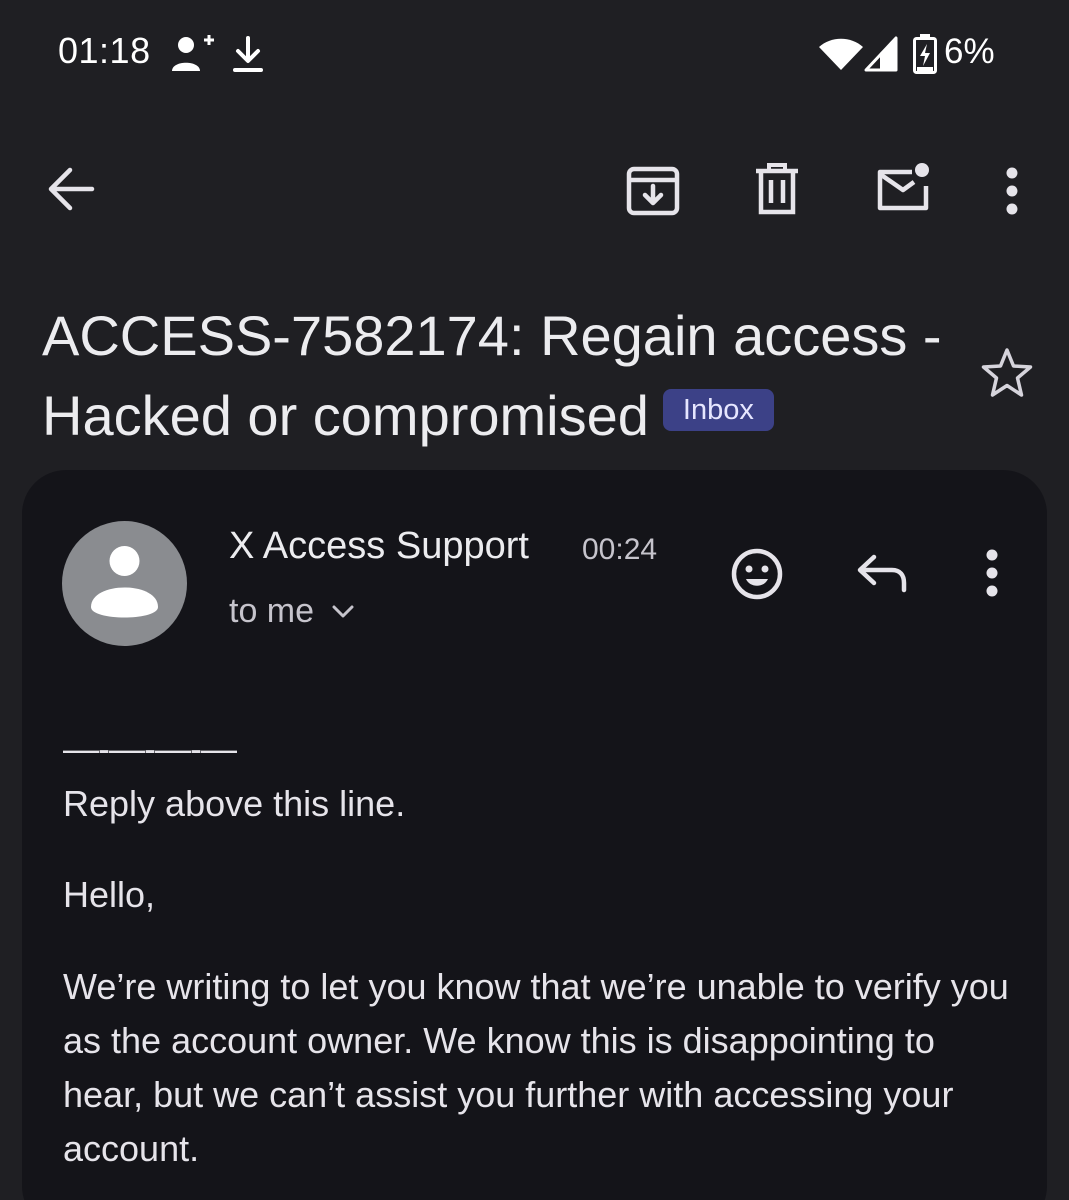 Image resolution: width=1069 pixels, height=1200 pixels. Describe the element at coordinates (757, 574) in the screenshot. I see `emoji-reaction-icon` at that location.